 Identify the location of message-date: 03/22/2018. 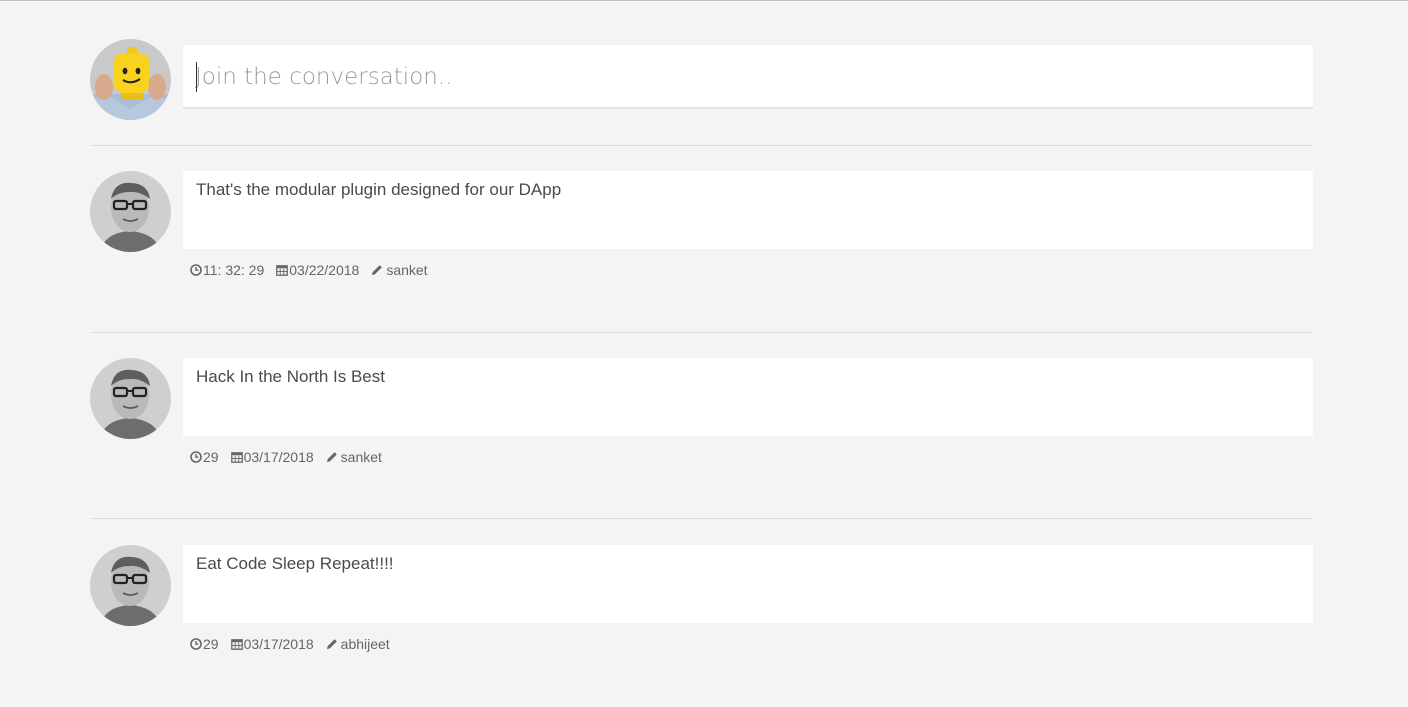
(324, 270).